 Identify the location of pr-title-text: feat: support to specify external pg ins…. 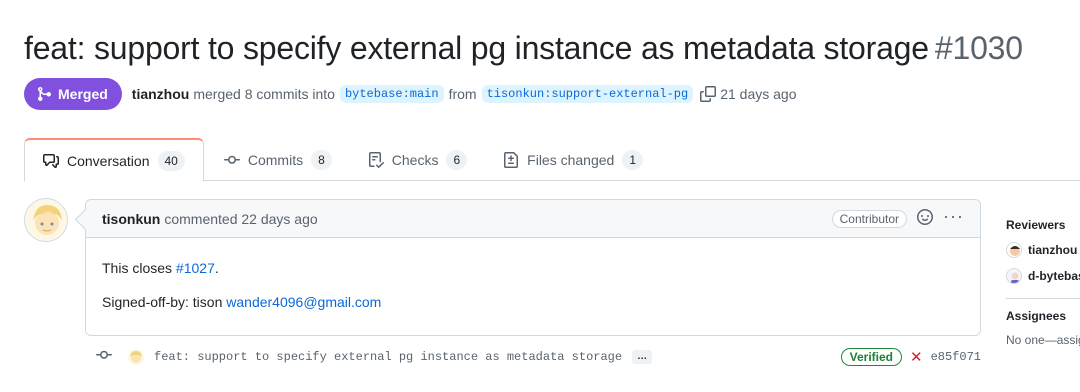
(476, 48).